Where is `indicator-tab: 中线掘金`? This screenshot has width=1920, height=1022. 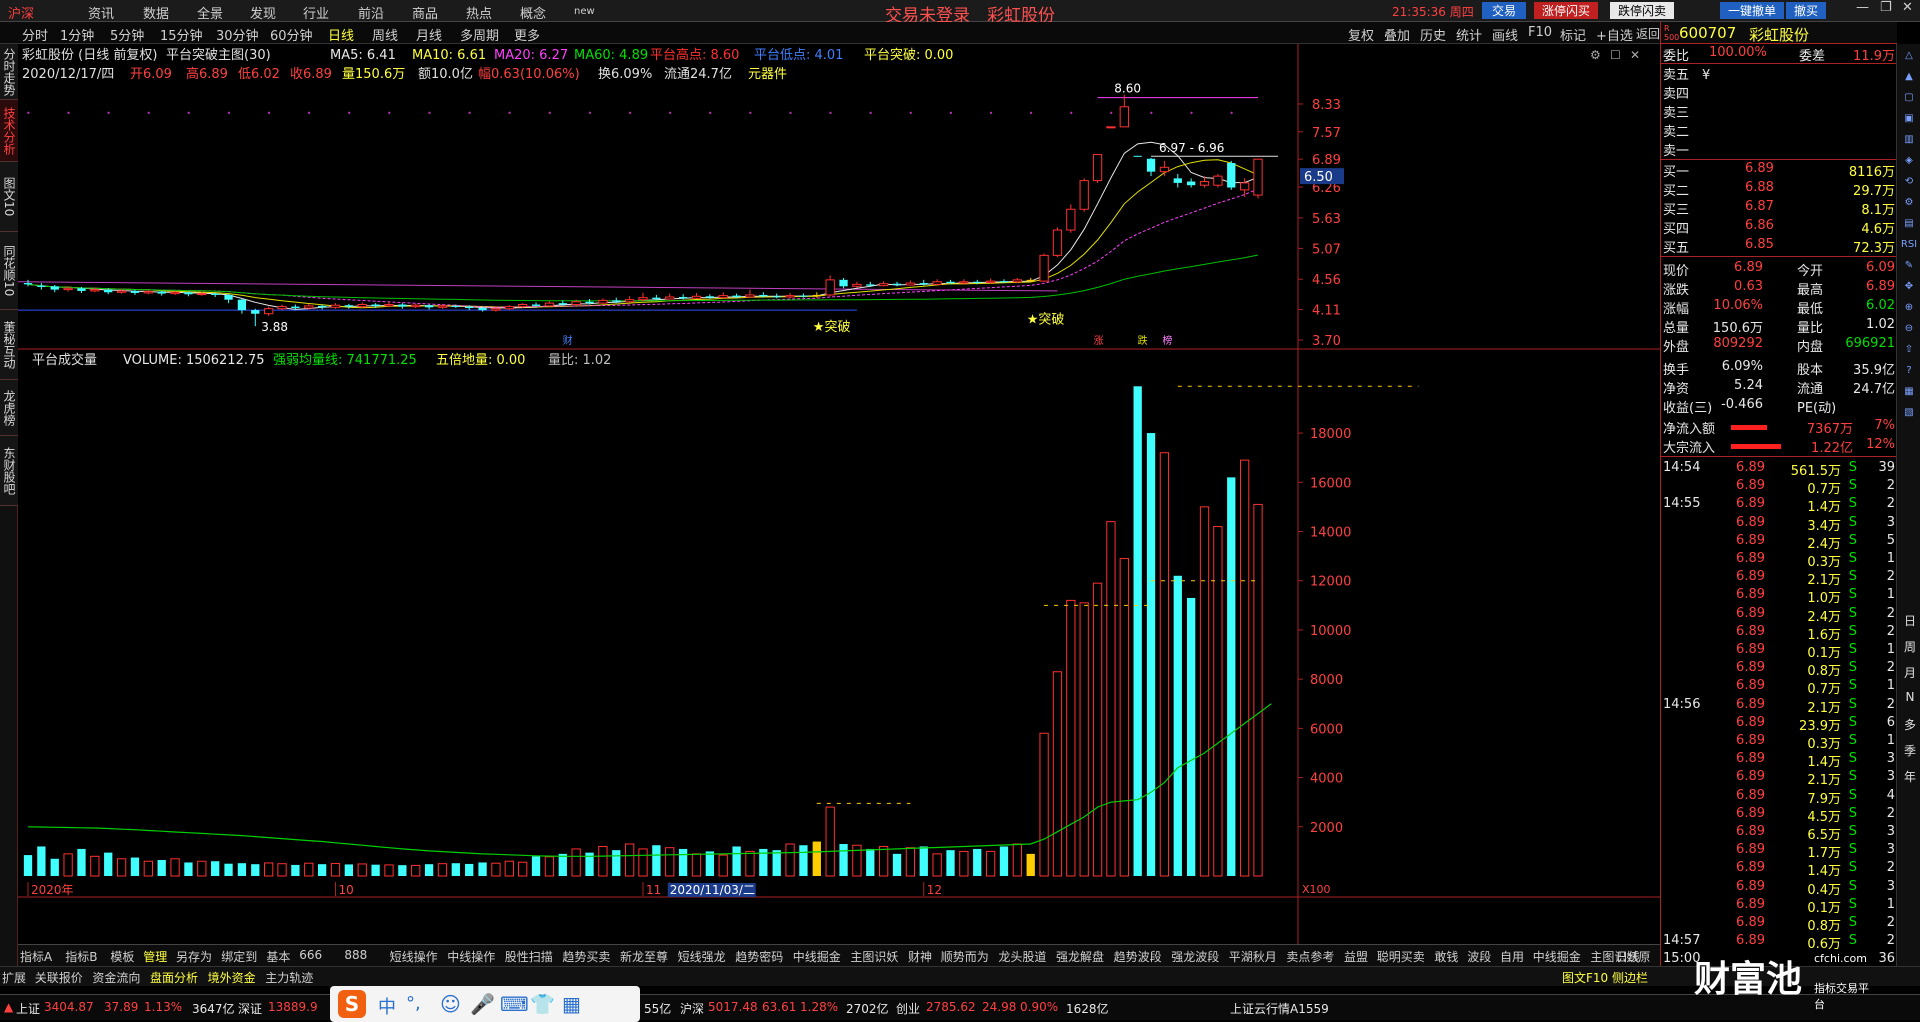
indicator-tab: 中线掘金 is located at coordinates (817, 956).